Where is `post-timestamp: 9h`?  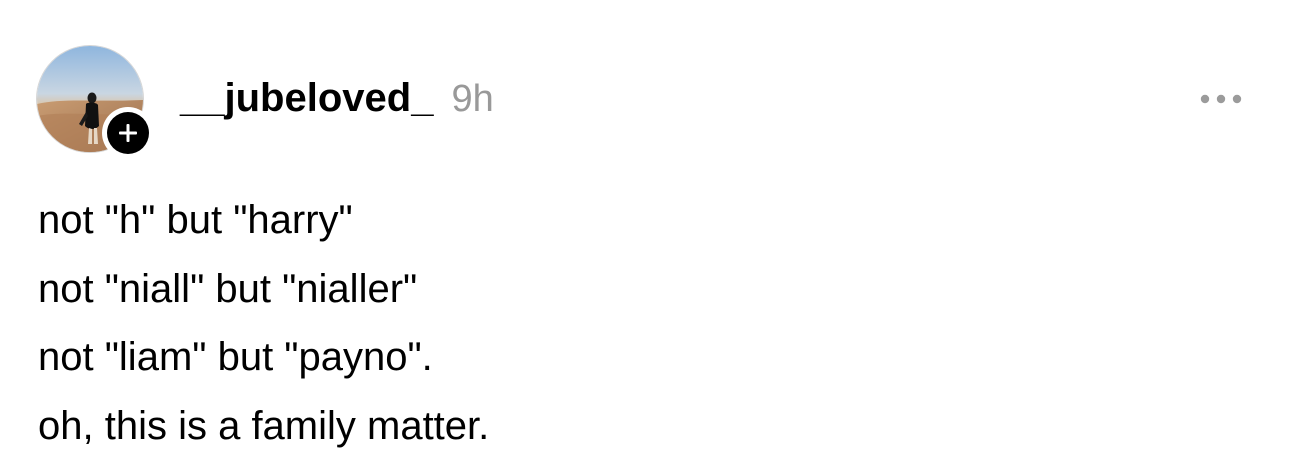 post-timestamp: 9h is located at coordinates (472, 99).